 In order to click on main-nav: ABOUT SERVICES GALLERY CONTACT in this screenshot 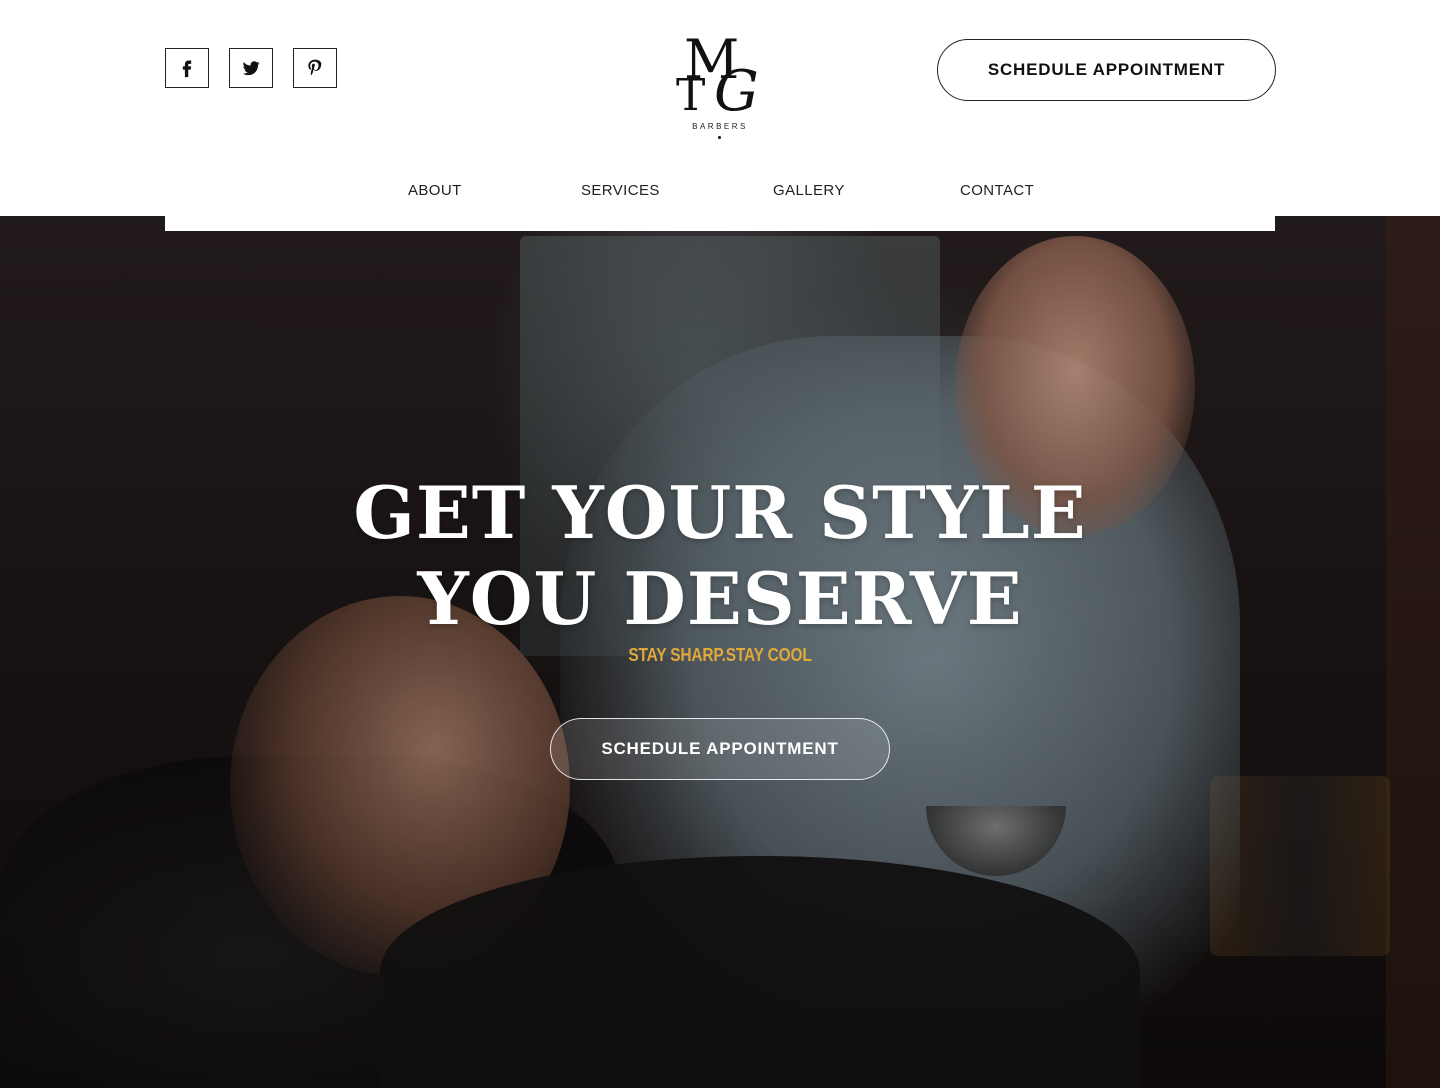, I will do `click(720, 192)`.